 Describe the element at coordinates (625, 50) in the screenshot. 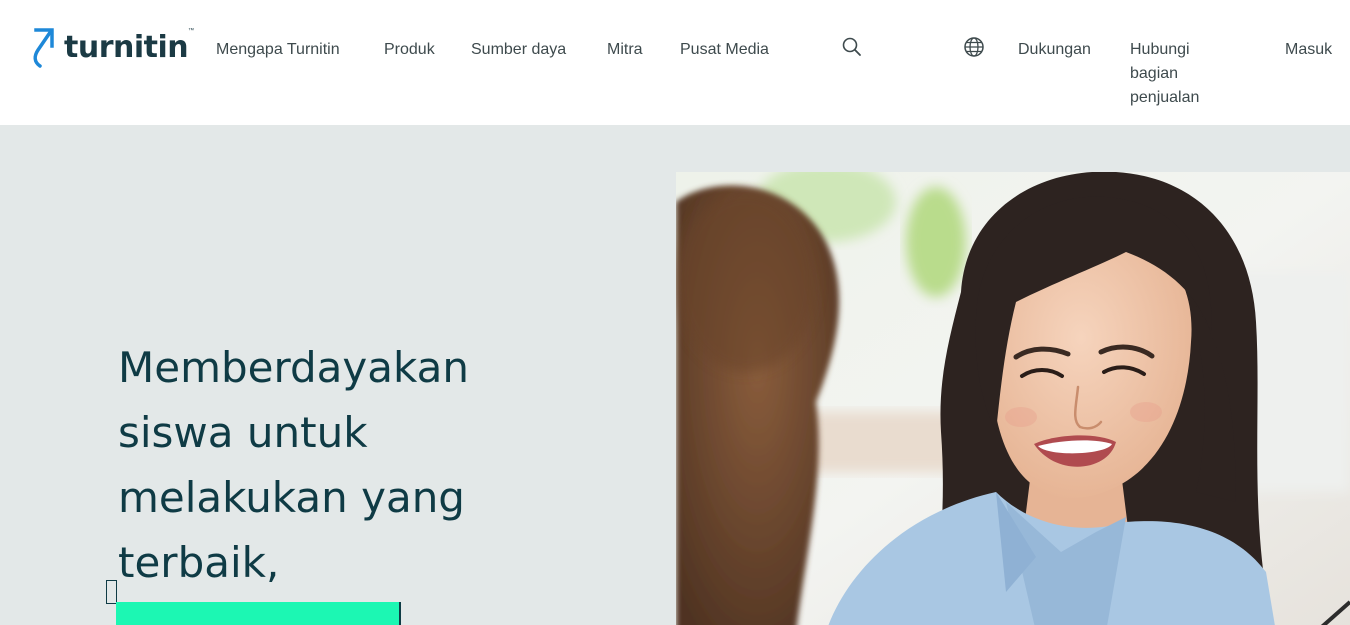

I see `nav-partners: Mitra` at that location.